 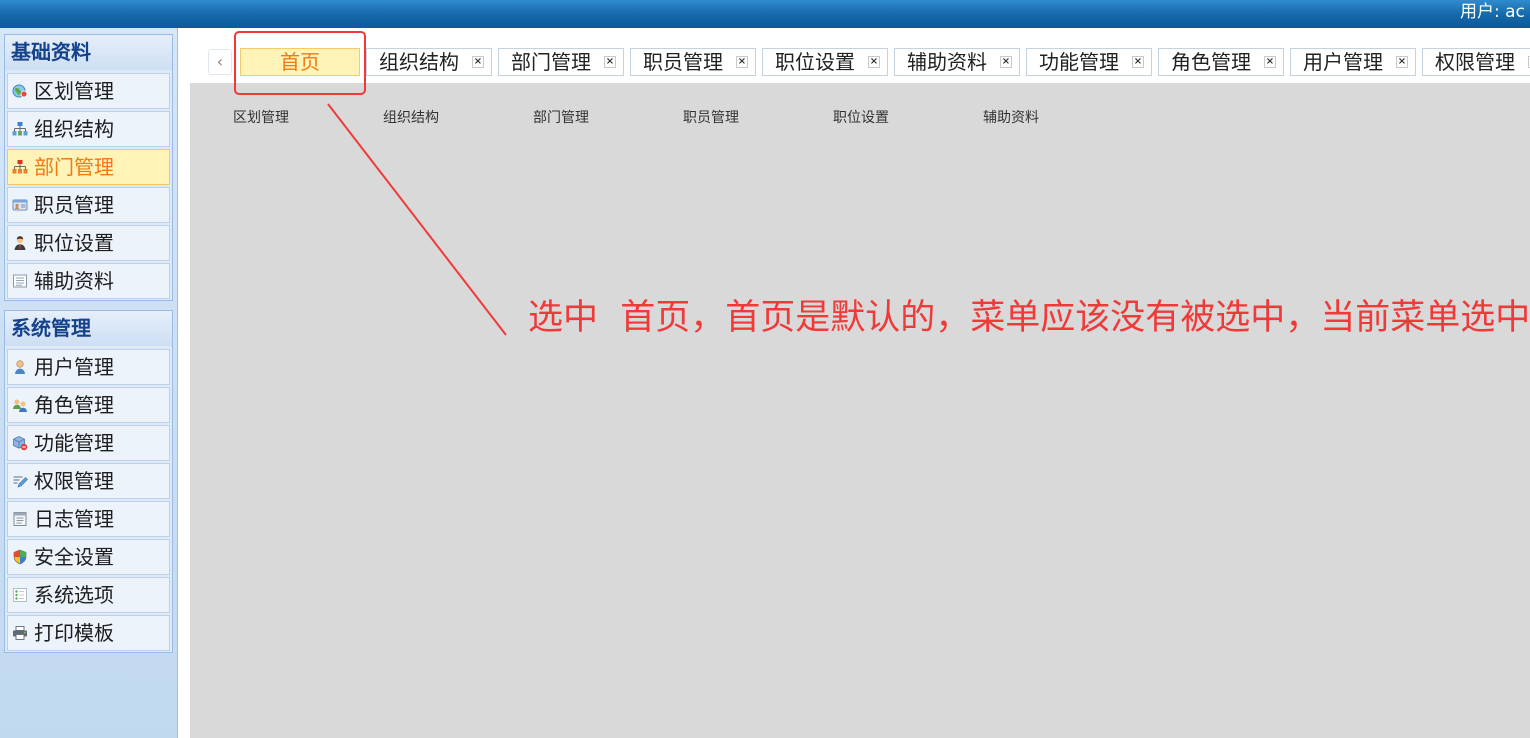 I want to click on permission-icon, so click(x=20, y=481).